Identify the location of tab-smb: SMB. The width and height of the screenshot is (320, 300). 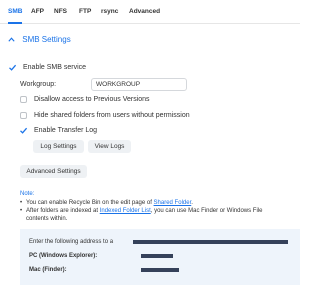
(15, 12).